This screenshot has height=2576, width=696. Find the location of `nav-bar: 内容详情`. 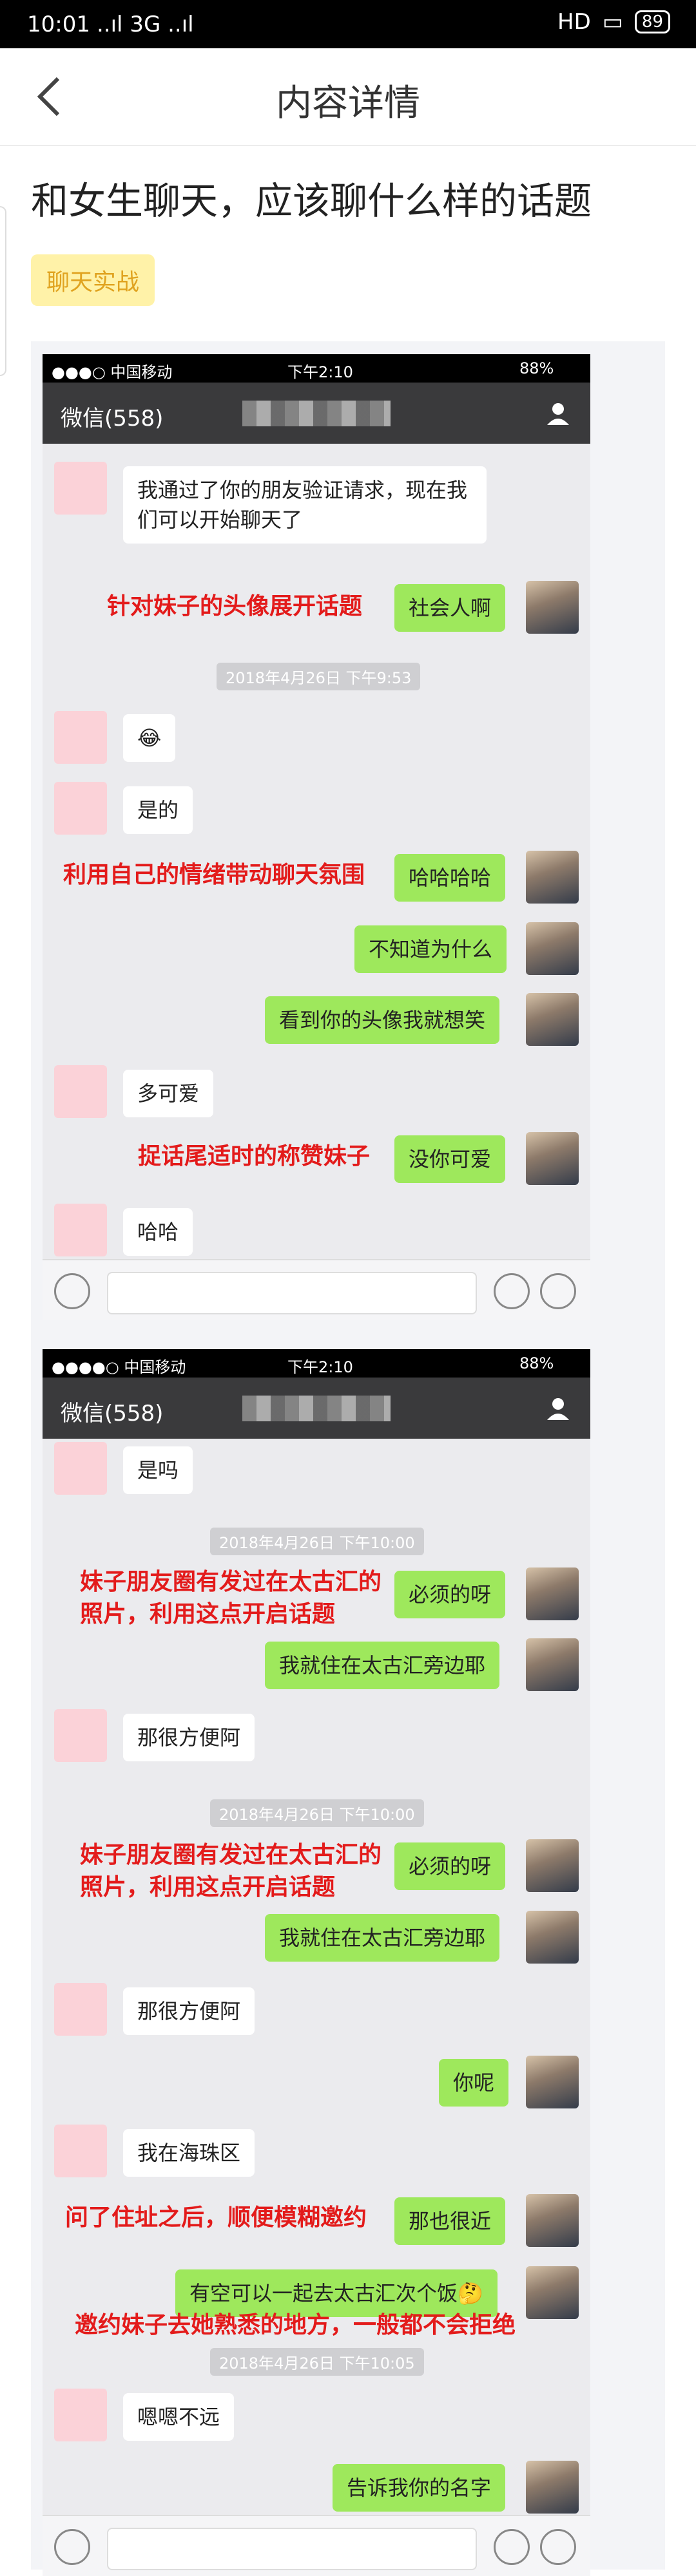

nav-bar: 内容详情 is located at coordinates (348, 97).